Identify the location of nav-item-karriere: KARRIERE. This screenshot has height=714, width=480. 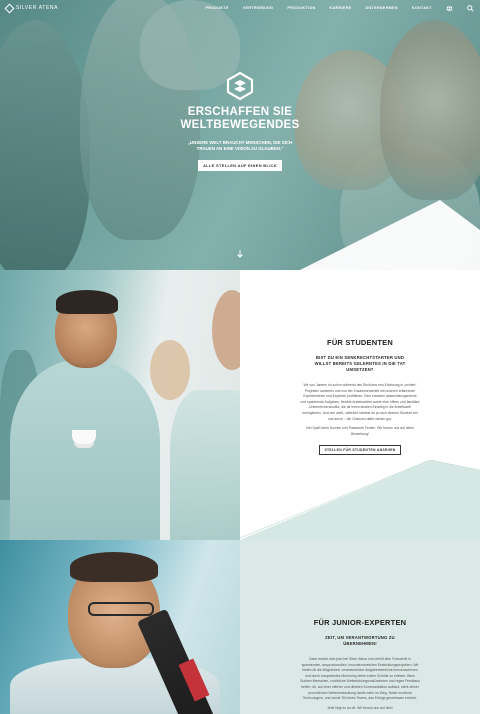
(341, 8).